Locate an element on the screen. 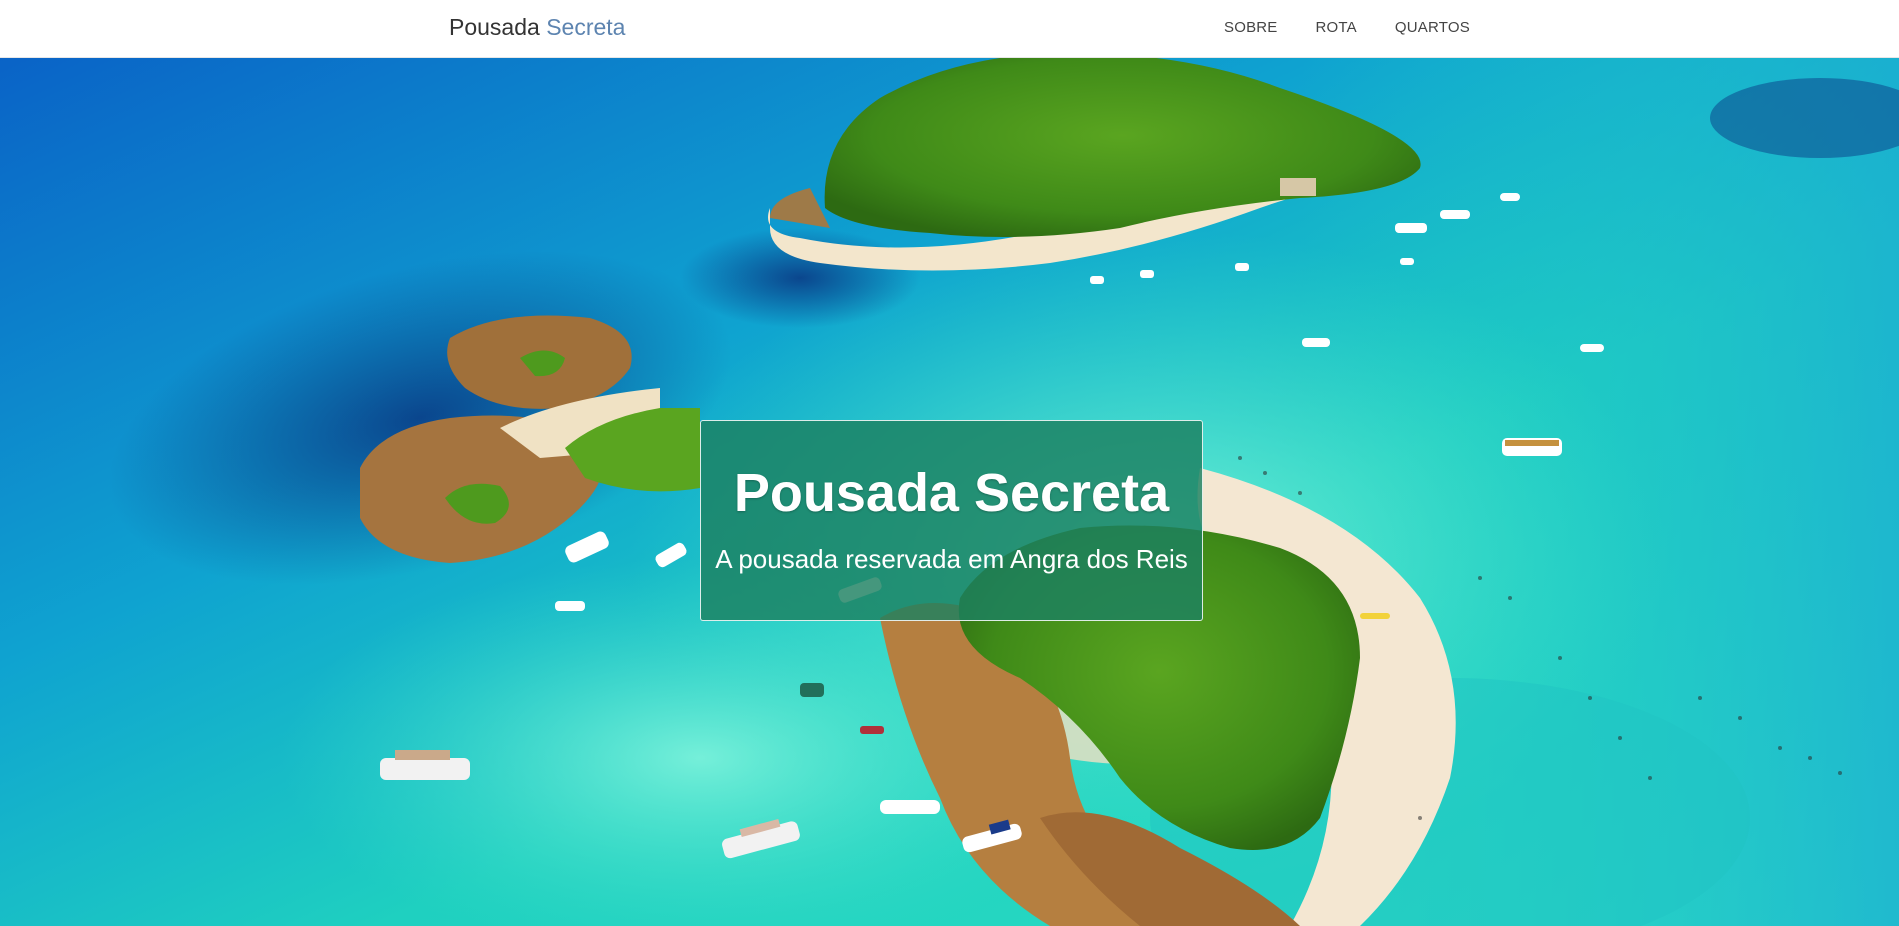 The image size is (1899, 926). nav-link-quartos: QUARTOS is located at coordinates (1432, 27).